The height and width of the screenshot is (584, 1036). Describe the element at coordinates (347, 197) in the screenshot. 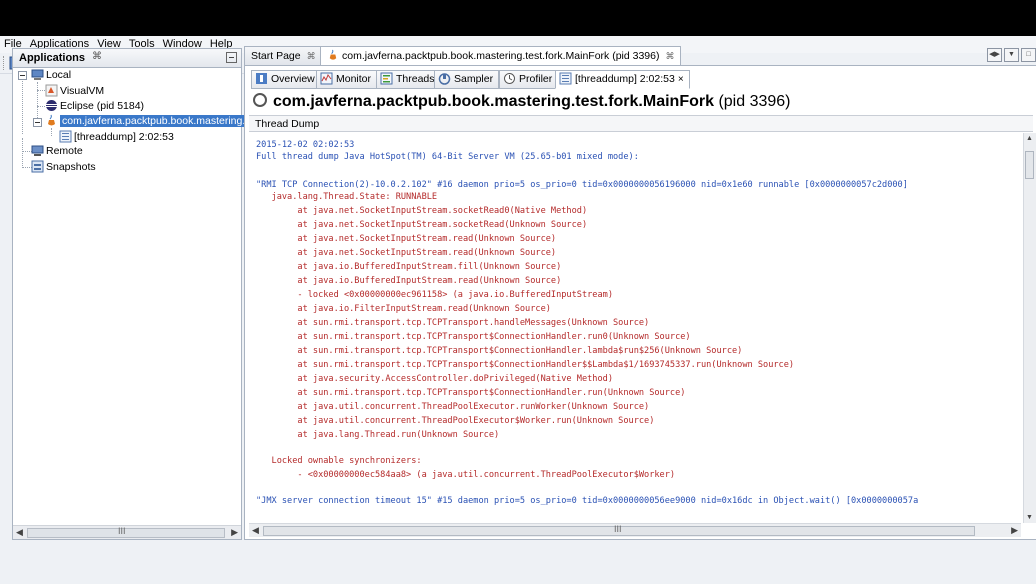

I see `thread-dump-line: java.lang.Thread.State: RUNNABLE` at that location.